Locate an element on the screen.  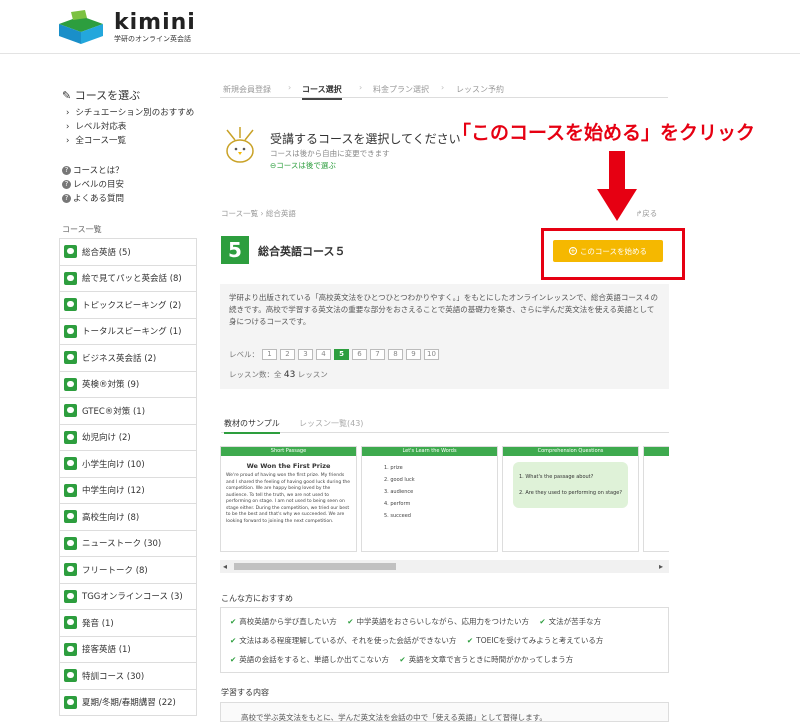
link-level-table: レベル対応表 is located at coordinates (130, 127).